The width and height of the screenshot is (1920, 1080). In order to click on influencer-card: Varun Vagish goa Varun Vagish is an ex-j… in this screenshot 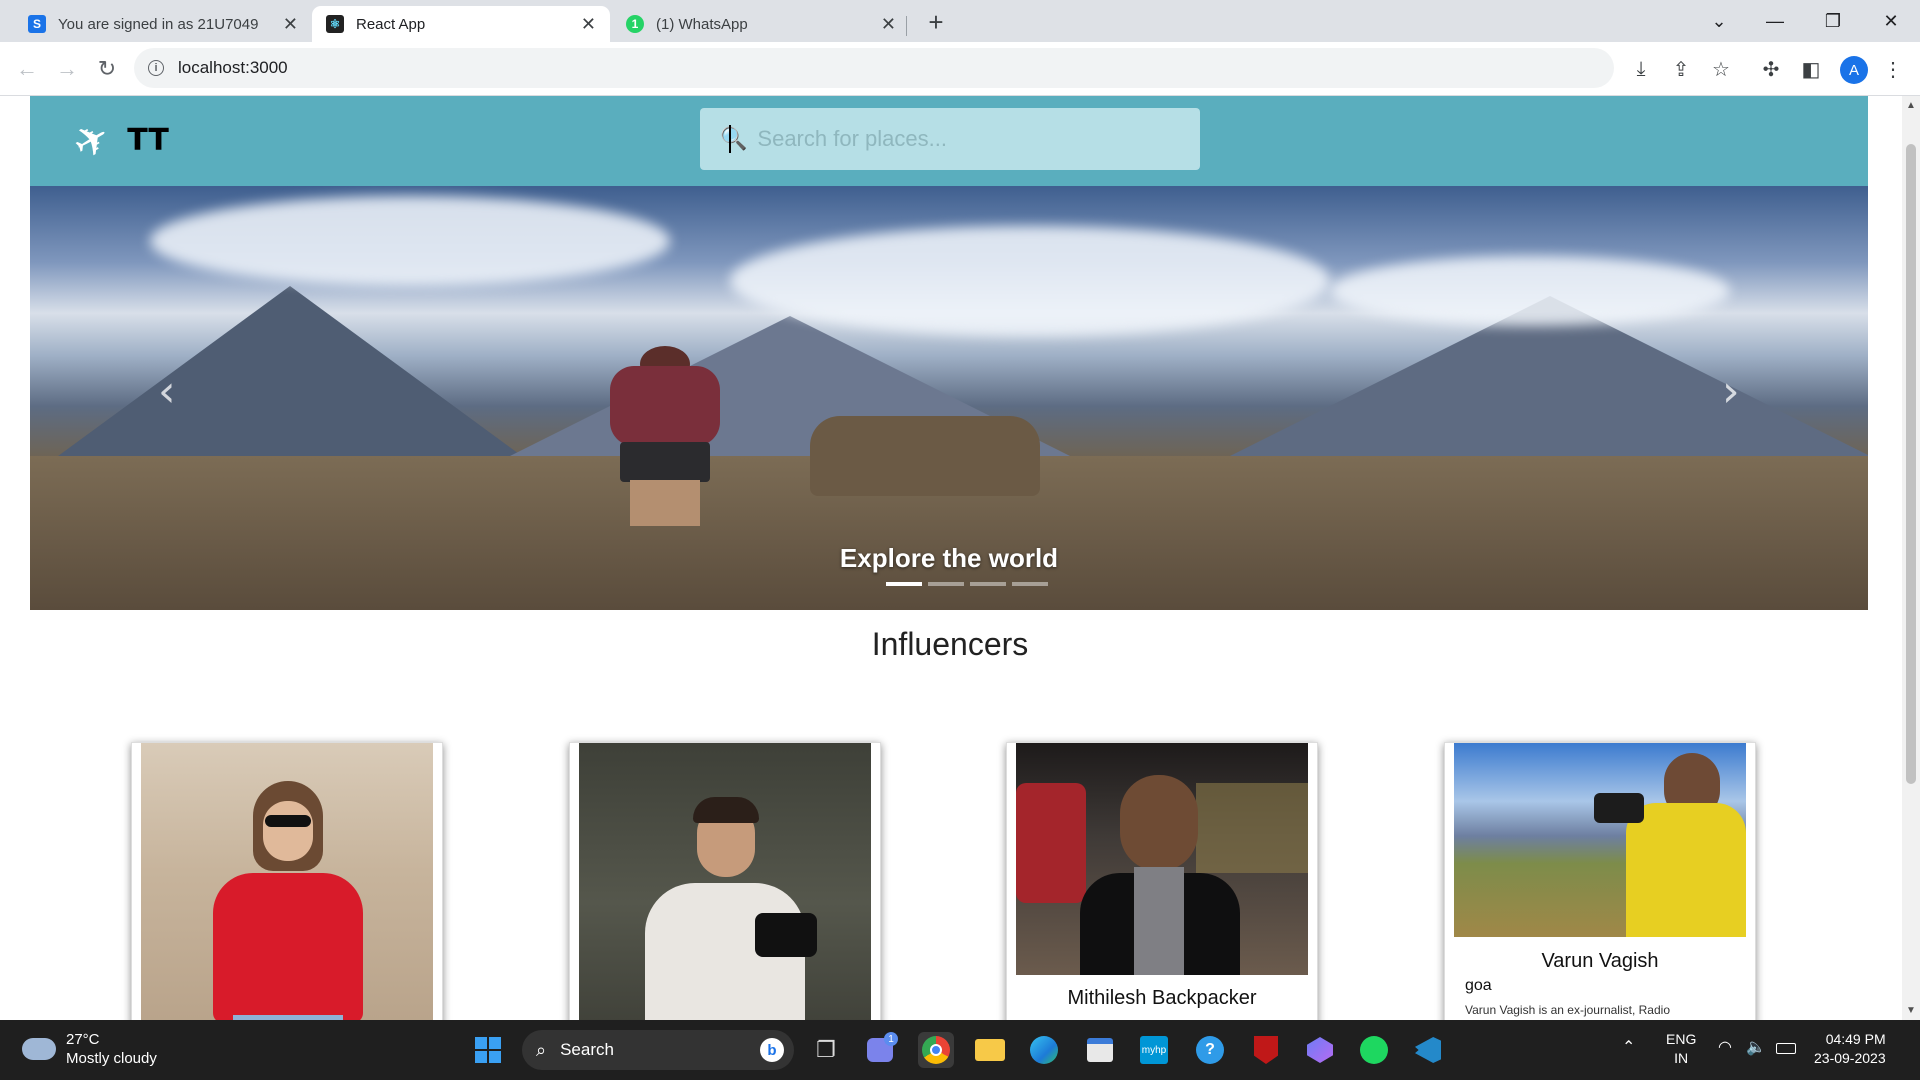, I will do `click(1600, 881)`.